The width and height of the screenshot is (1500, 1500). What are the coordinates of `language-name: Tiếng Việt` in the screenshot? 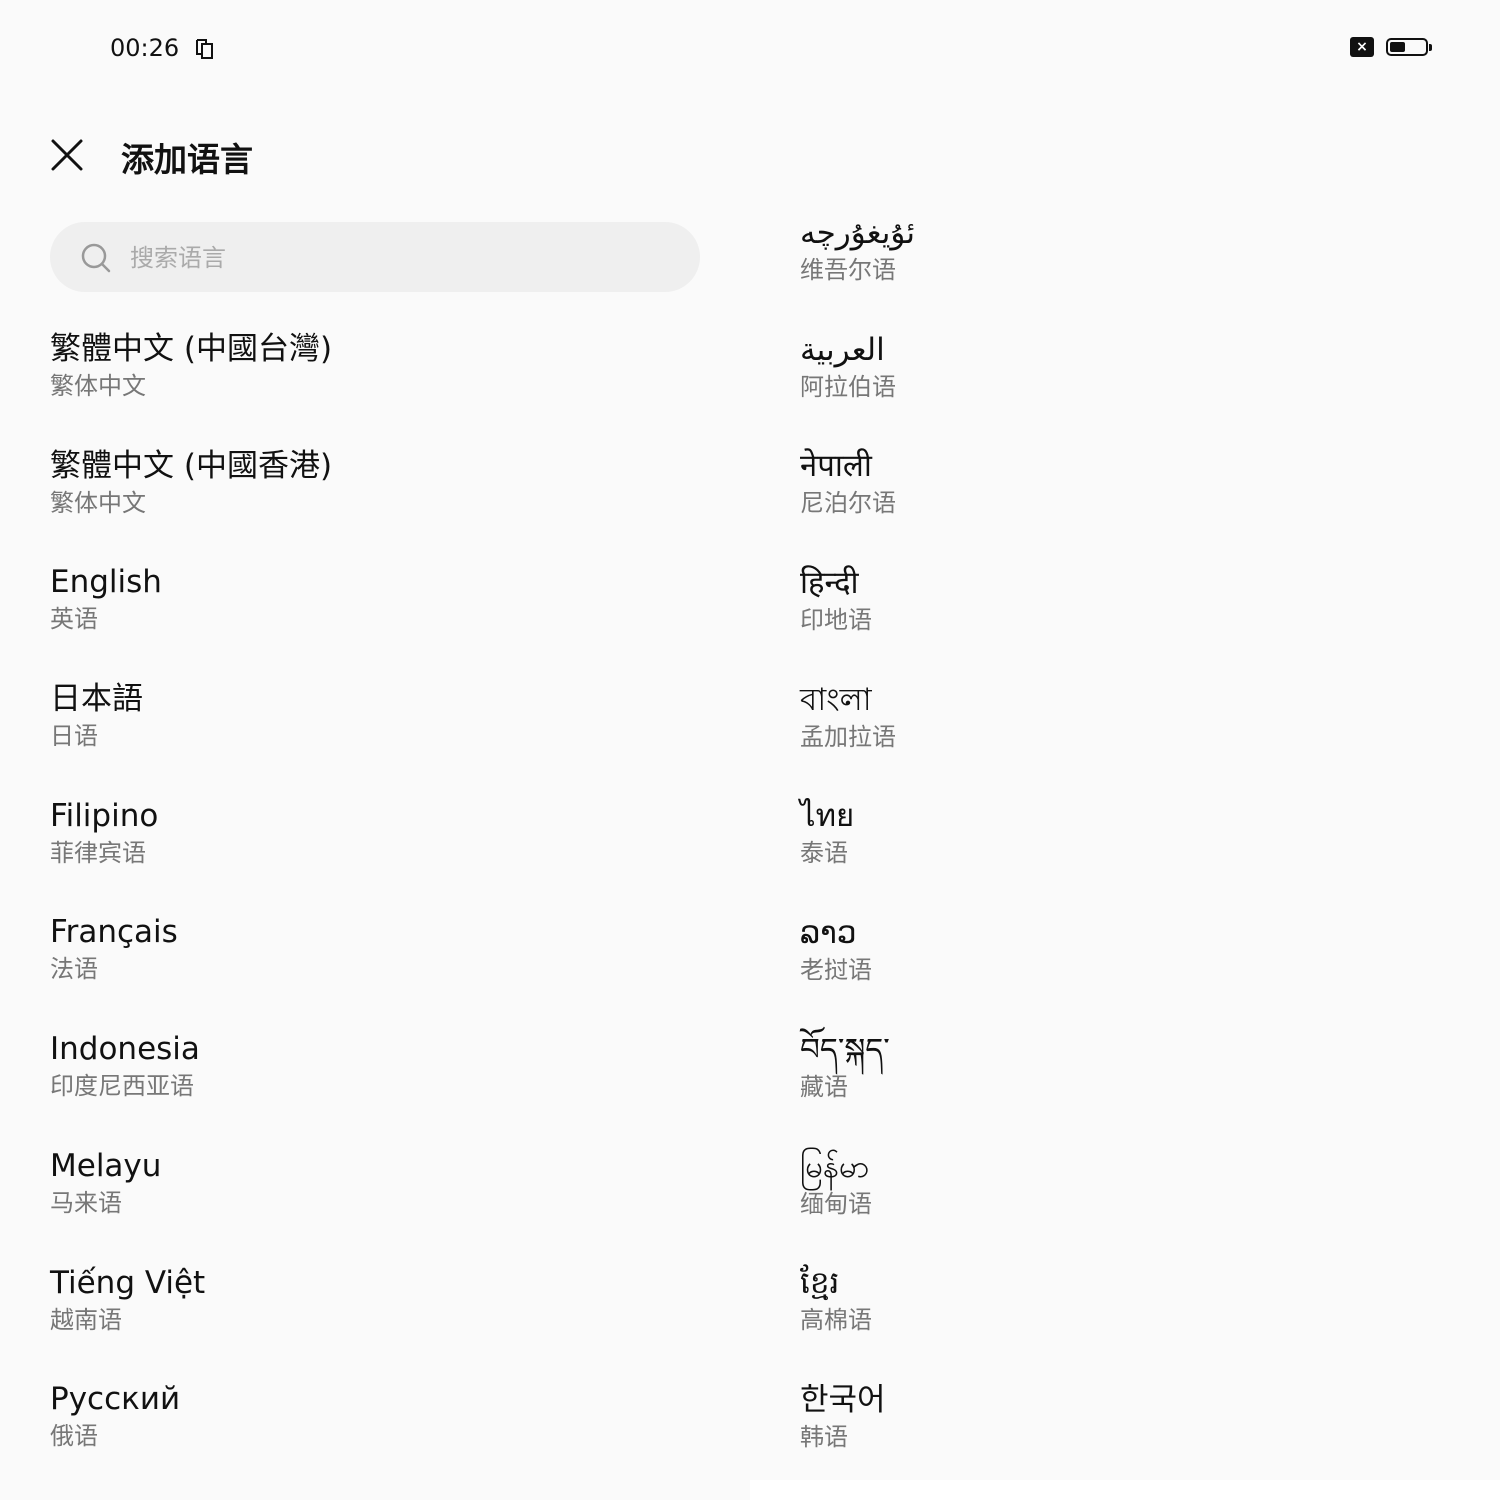 It's located at (128, 1282).